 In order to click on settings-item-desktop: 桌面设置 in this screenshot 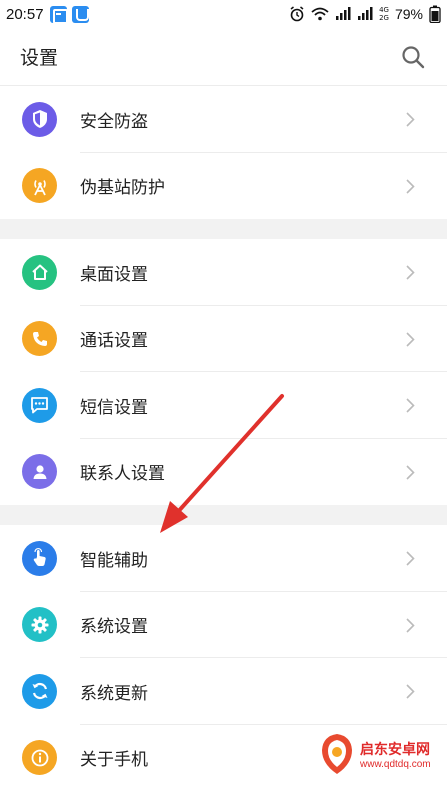, I will do `click(223, 272)`.